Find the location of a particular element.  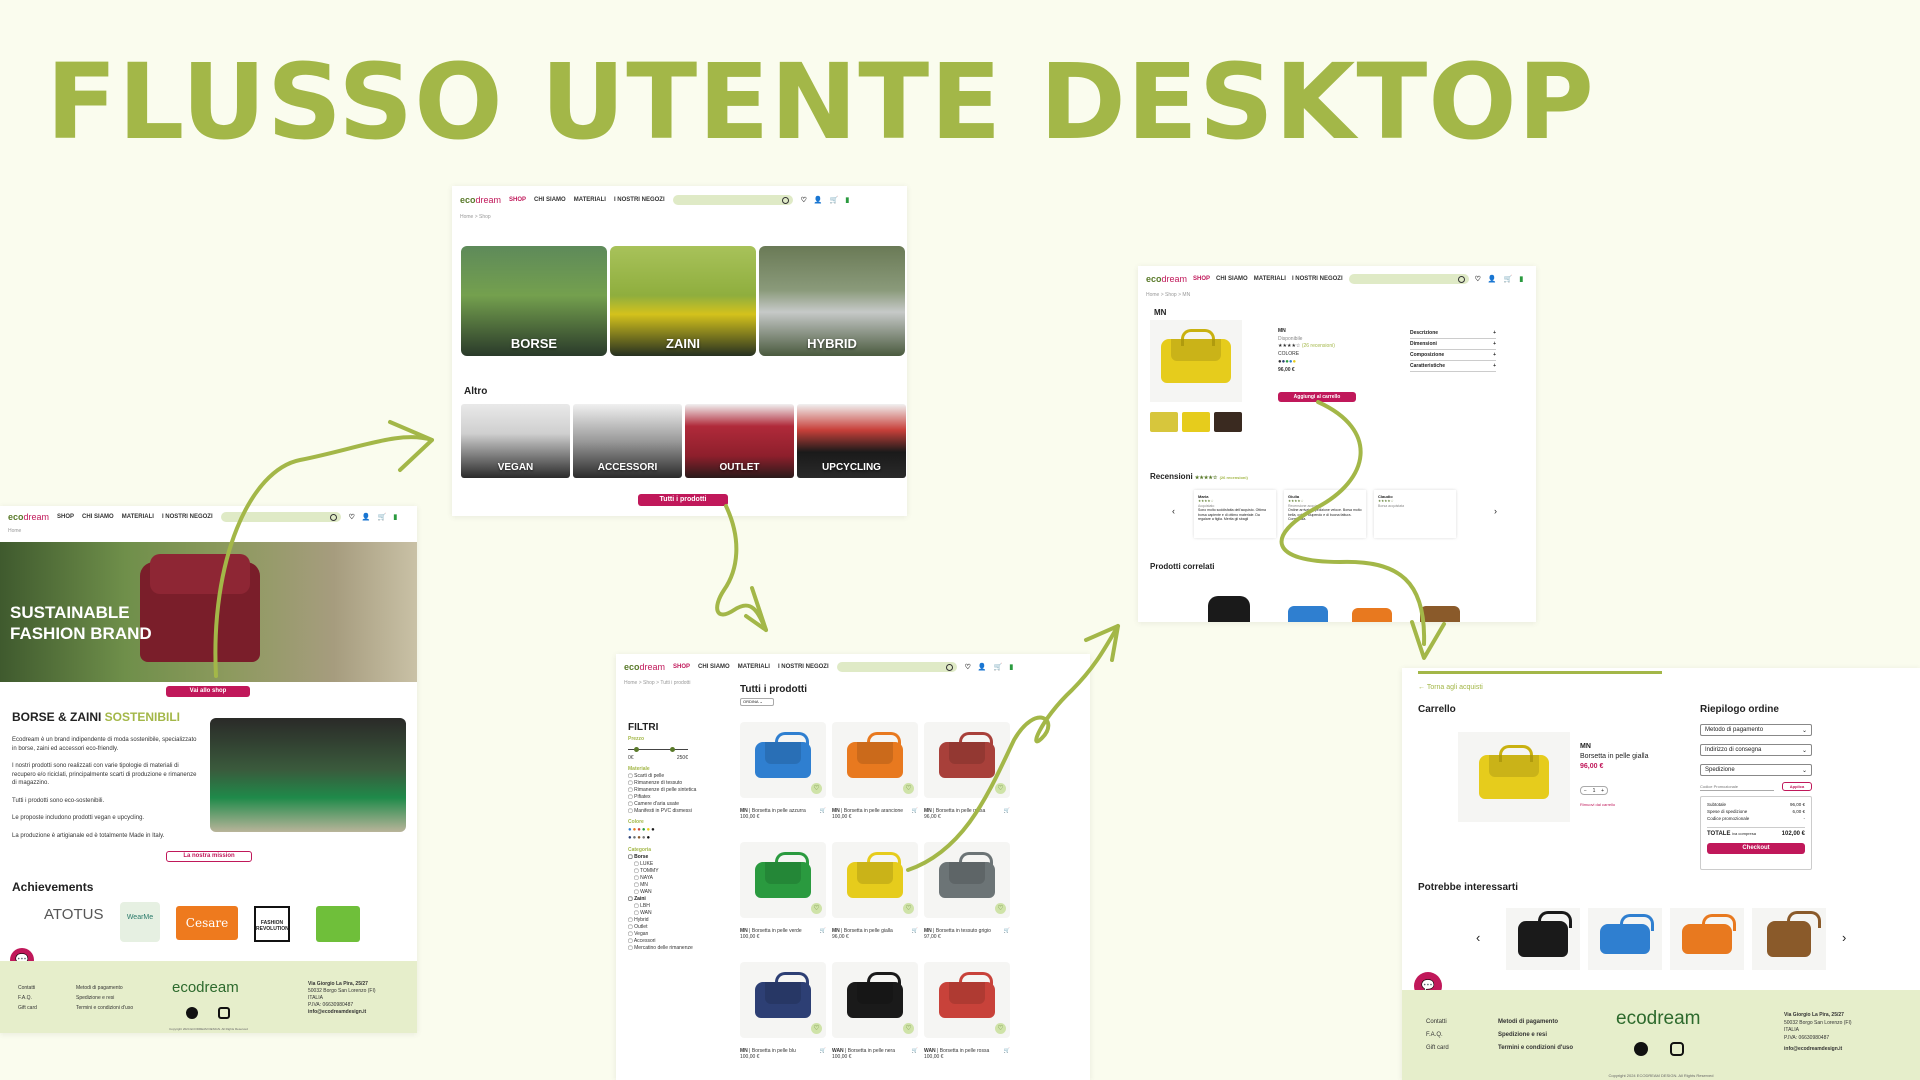

category-hybrid: ▢ Hybrid is located at coordinates (675, 920).